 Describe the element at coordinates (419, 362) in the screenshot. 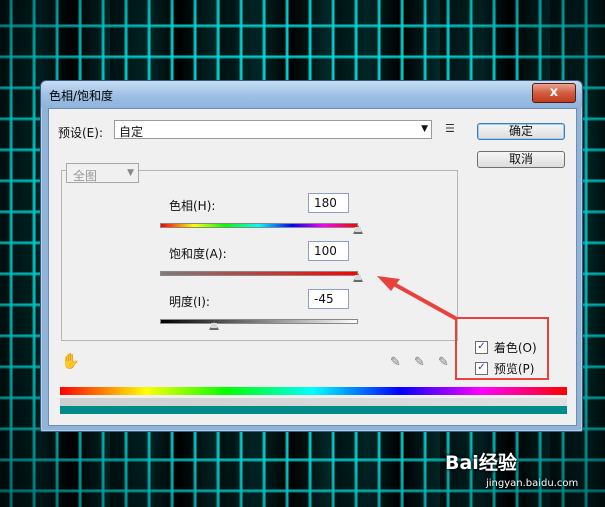

I see `eyedropper-plus-icon: ✎` at that location.